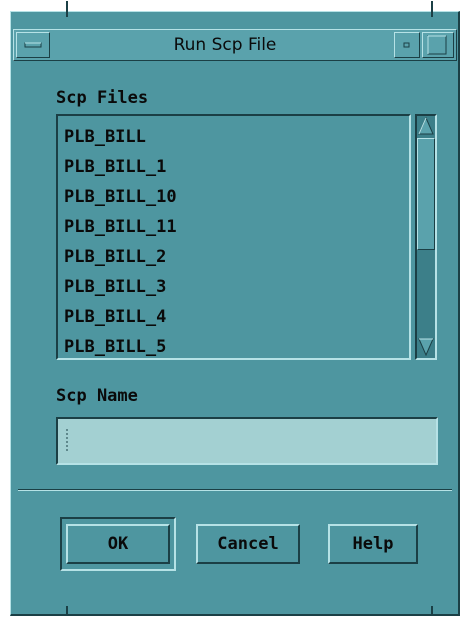 This screenshot has width=470, height=620. What do you see at coordinates (426, 126) in the screenshot?
I see `scroll-up-arrow-icon` at bounding box center [426, 126].